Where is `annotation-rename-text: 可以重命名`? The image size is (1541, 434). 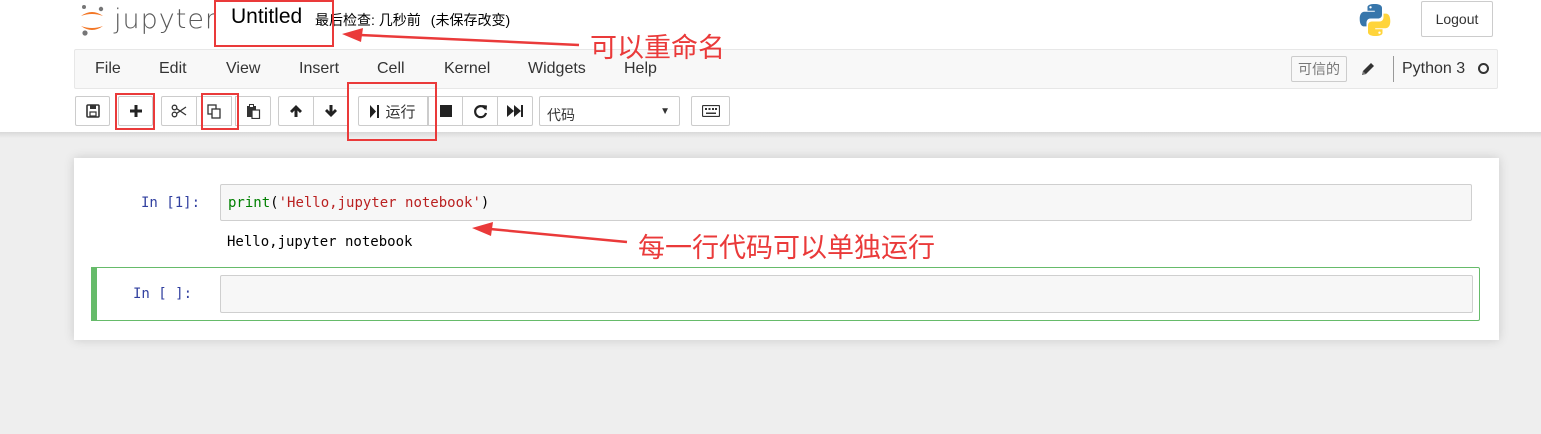
annotation-rename-text: 可以重命名 is located at coordinates (657, 48).